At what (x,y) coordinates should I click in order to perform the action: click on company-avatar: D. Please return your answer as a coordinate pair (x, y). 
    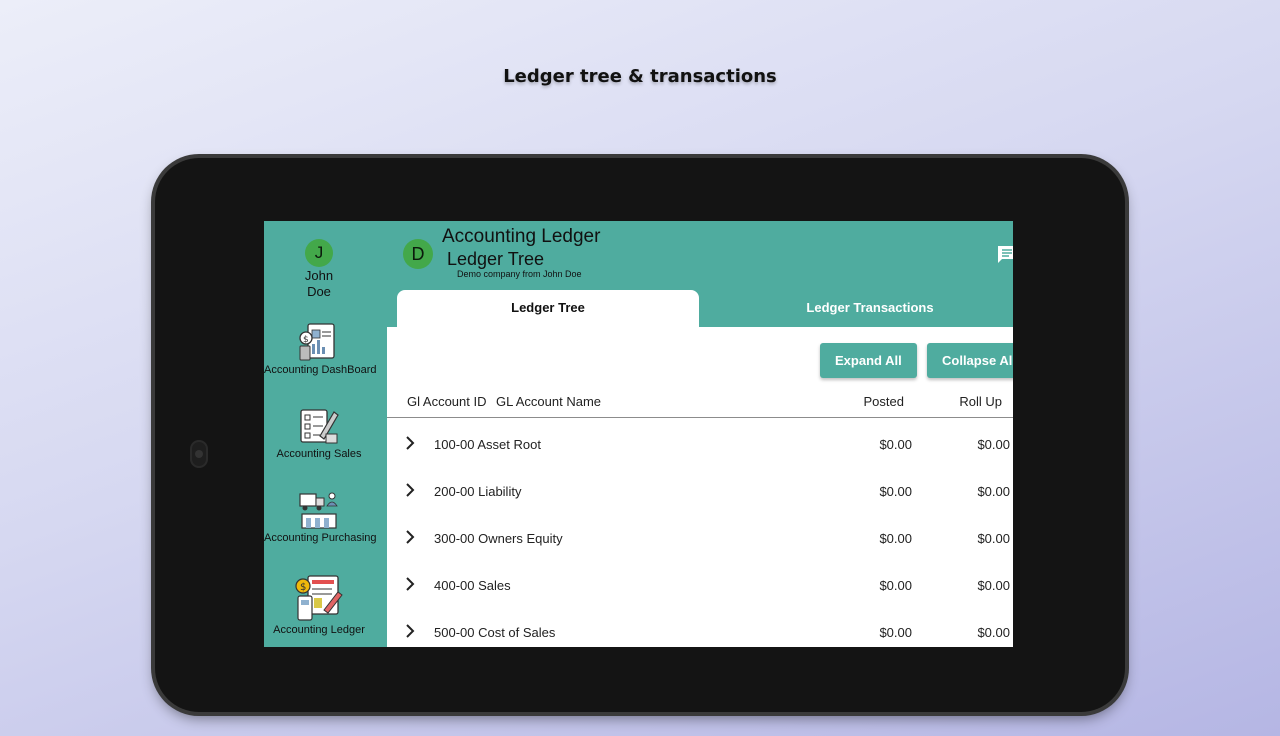
    Looking at the image, I should click on (418, 254).